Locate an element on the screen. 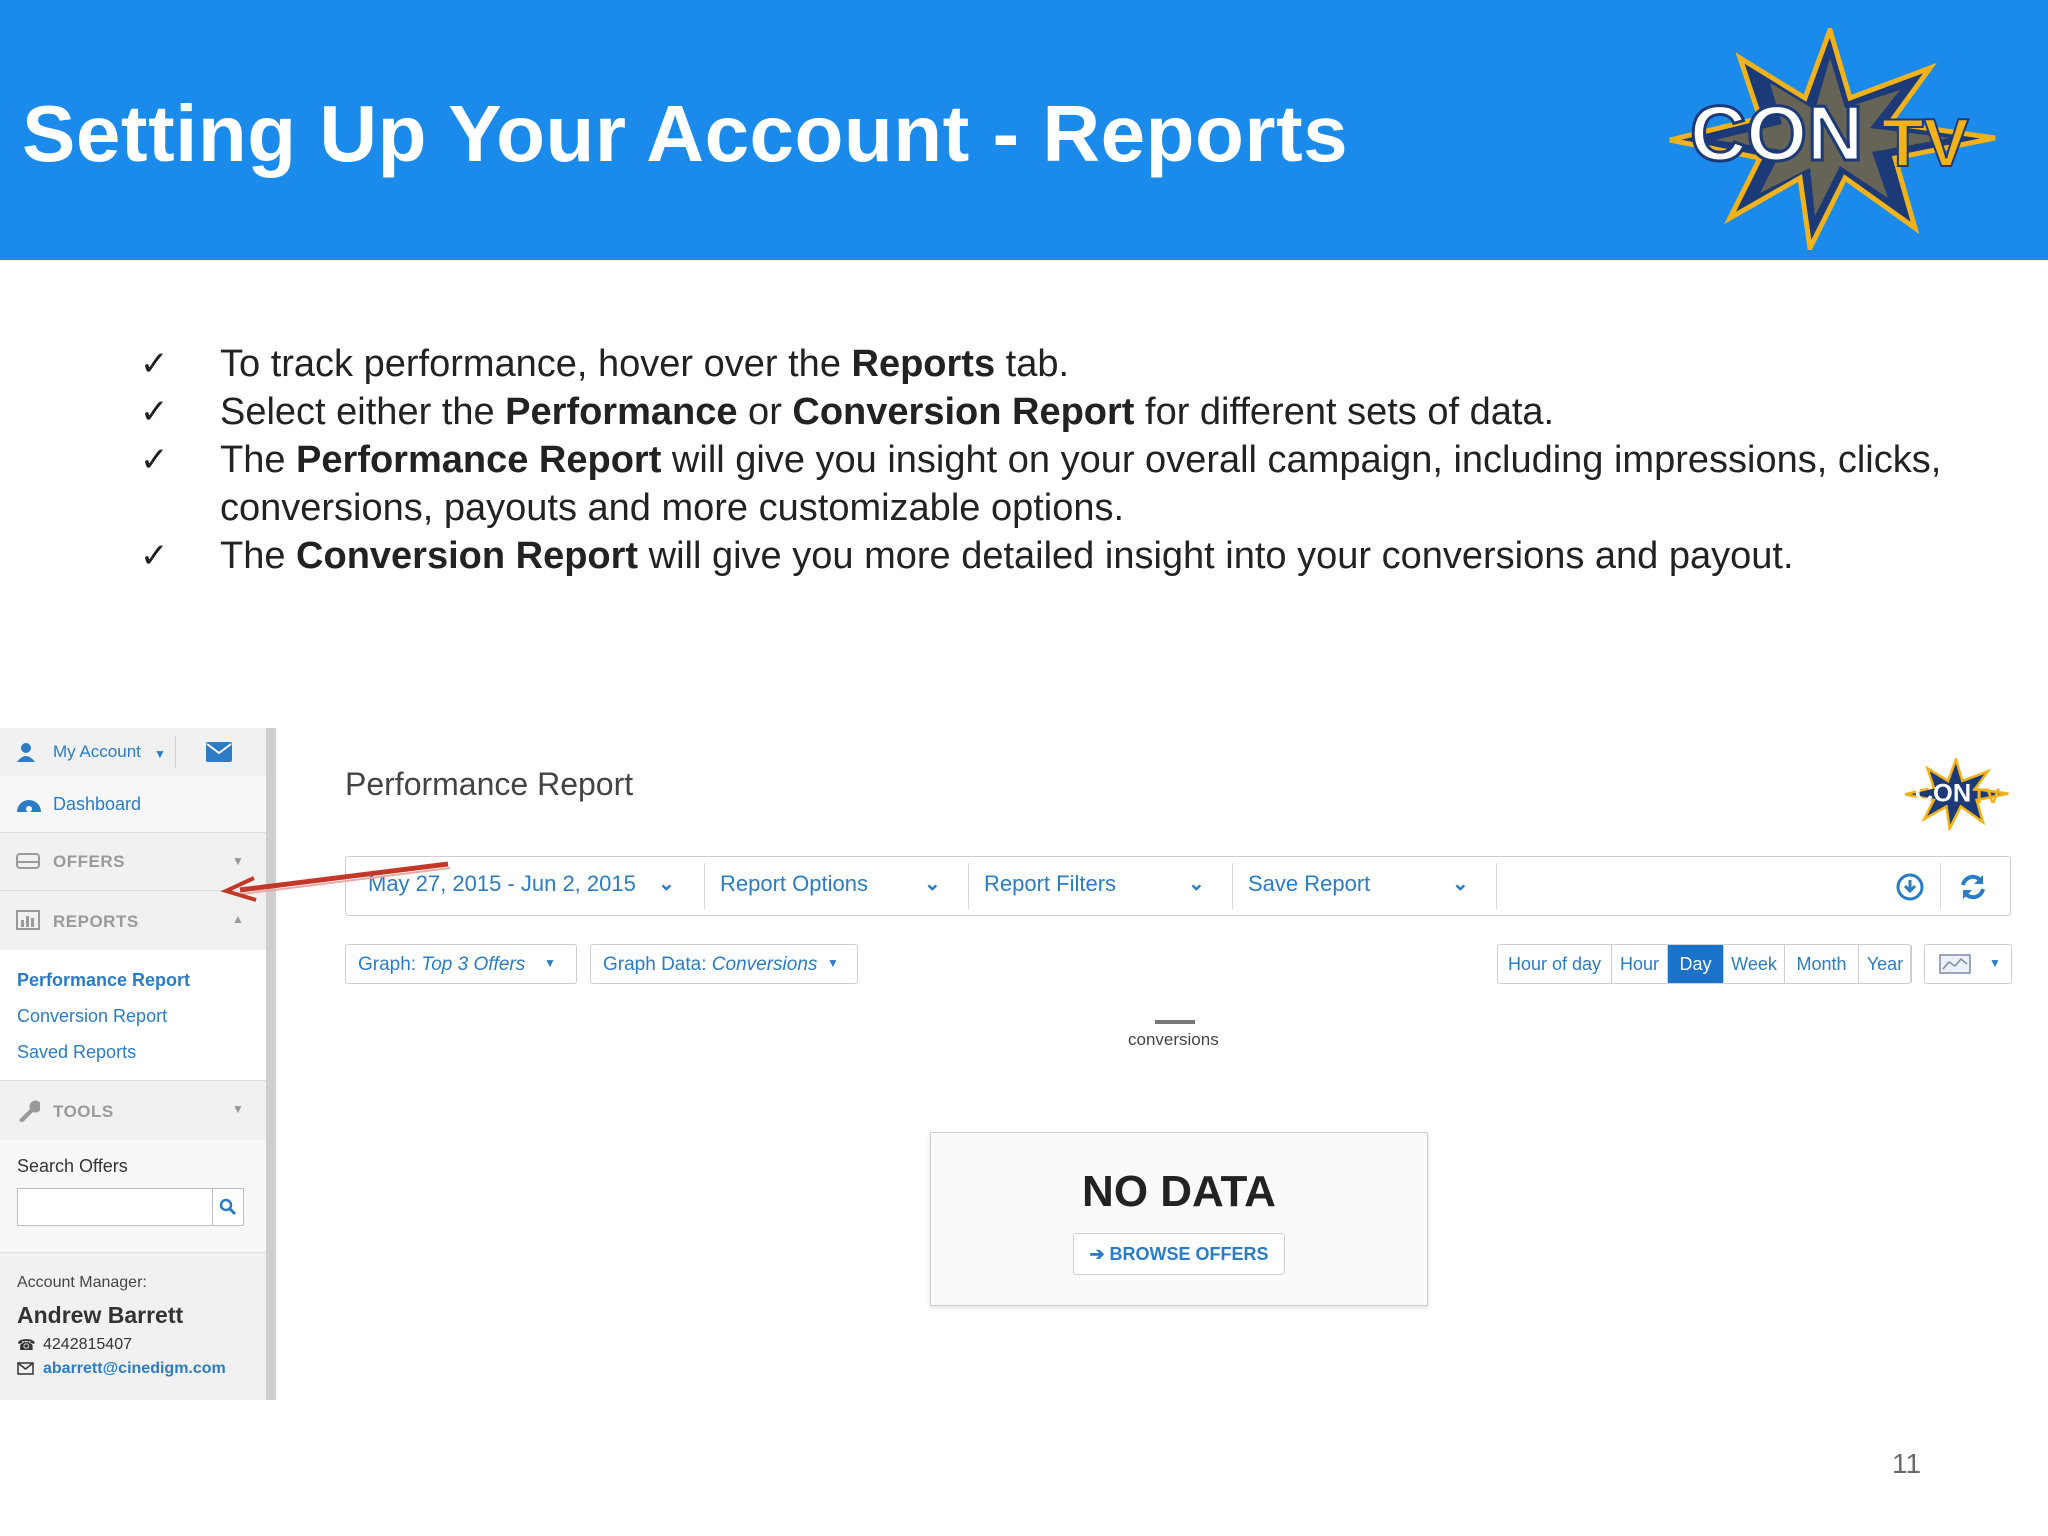 The image size is (2048, 1536). search-offers-section: Search Offers is located at coordinates (133, 1196).